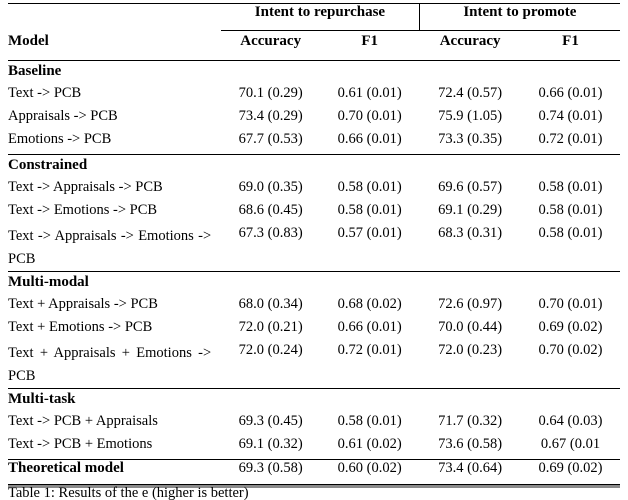 Image resolution: width=628 pixels, height=500 pixels. Describe the element at coordinates (83, 421) in the screenshot. I see `row-model-label: Text -> PCB + Appraisals` at that location.